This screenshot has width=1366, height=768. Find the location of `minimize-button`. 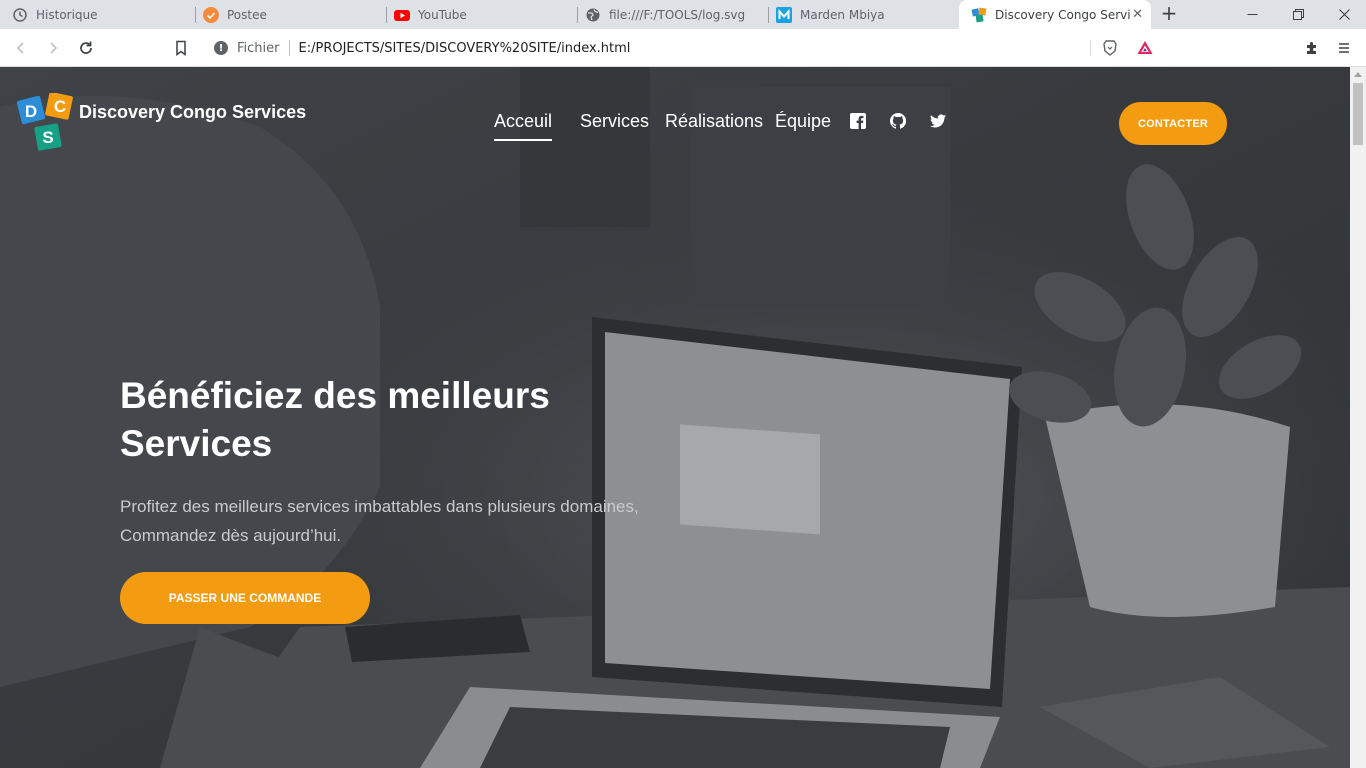

minimize-button is located at coordinates (1252, 14).